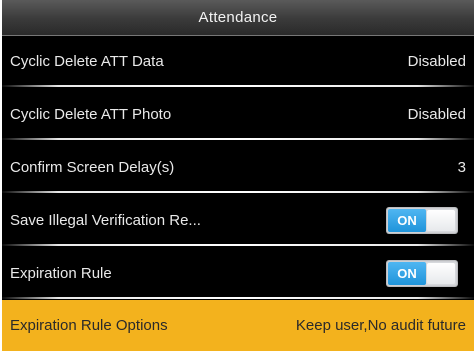 This screenshot has height=351, width=474. I want to click on row-save-illegal-verification: Save Illegal Verification Re... ON, so click(238, 220).